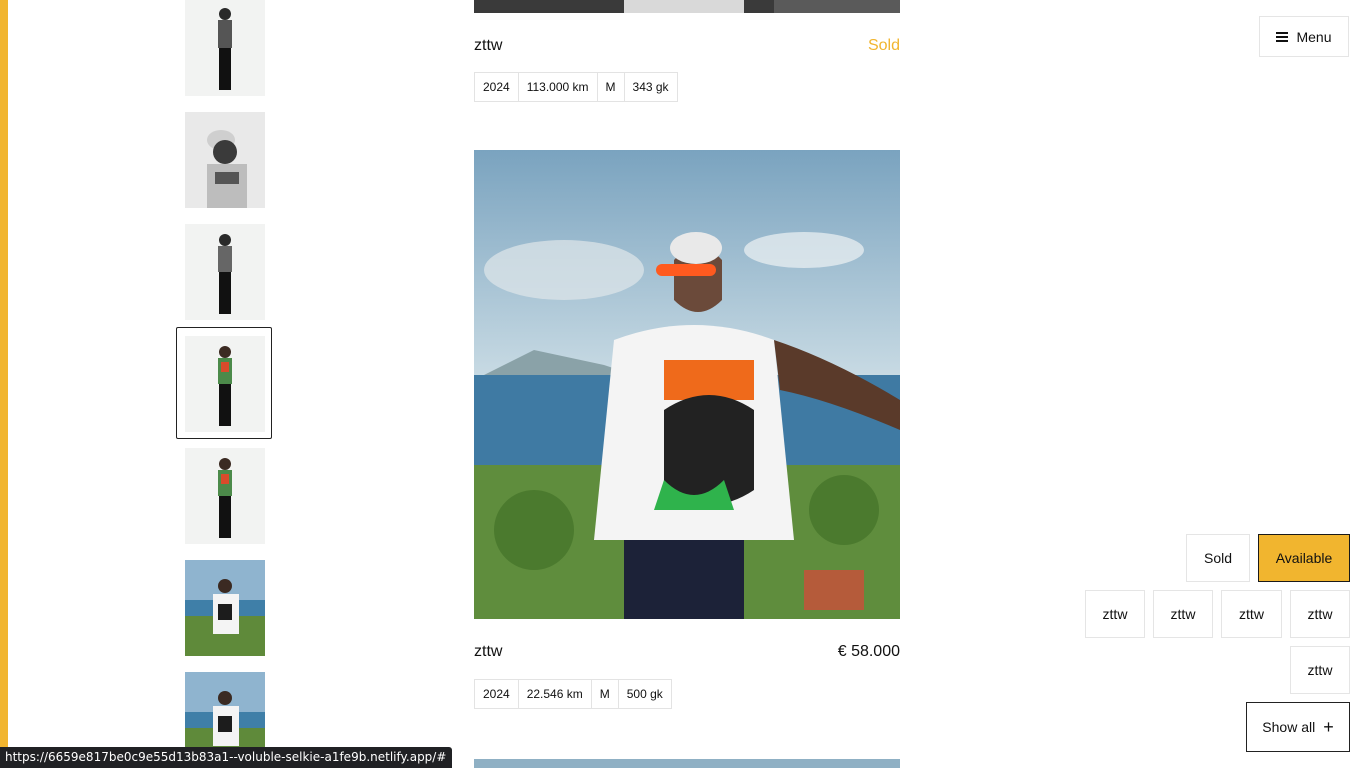 Image resolution: width=1366 pixels, height=768 pixels. Describe the element at coordinates (488, 46) in the screenshot. I see `listing-1-title: zttw` at that location.